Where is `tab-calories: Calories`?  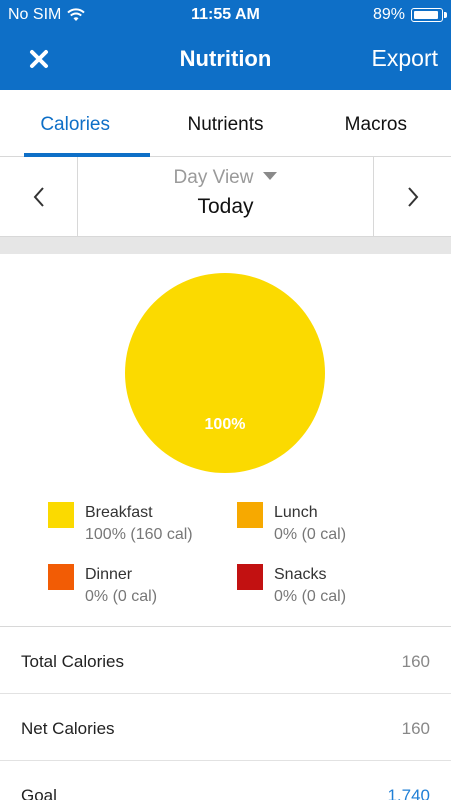
tab-calories: Calories is located at coordinates (75, 123).